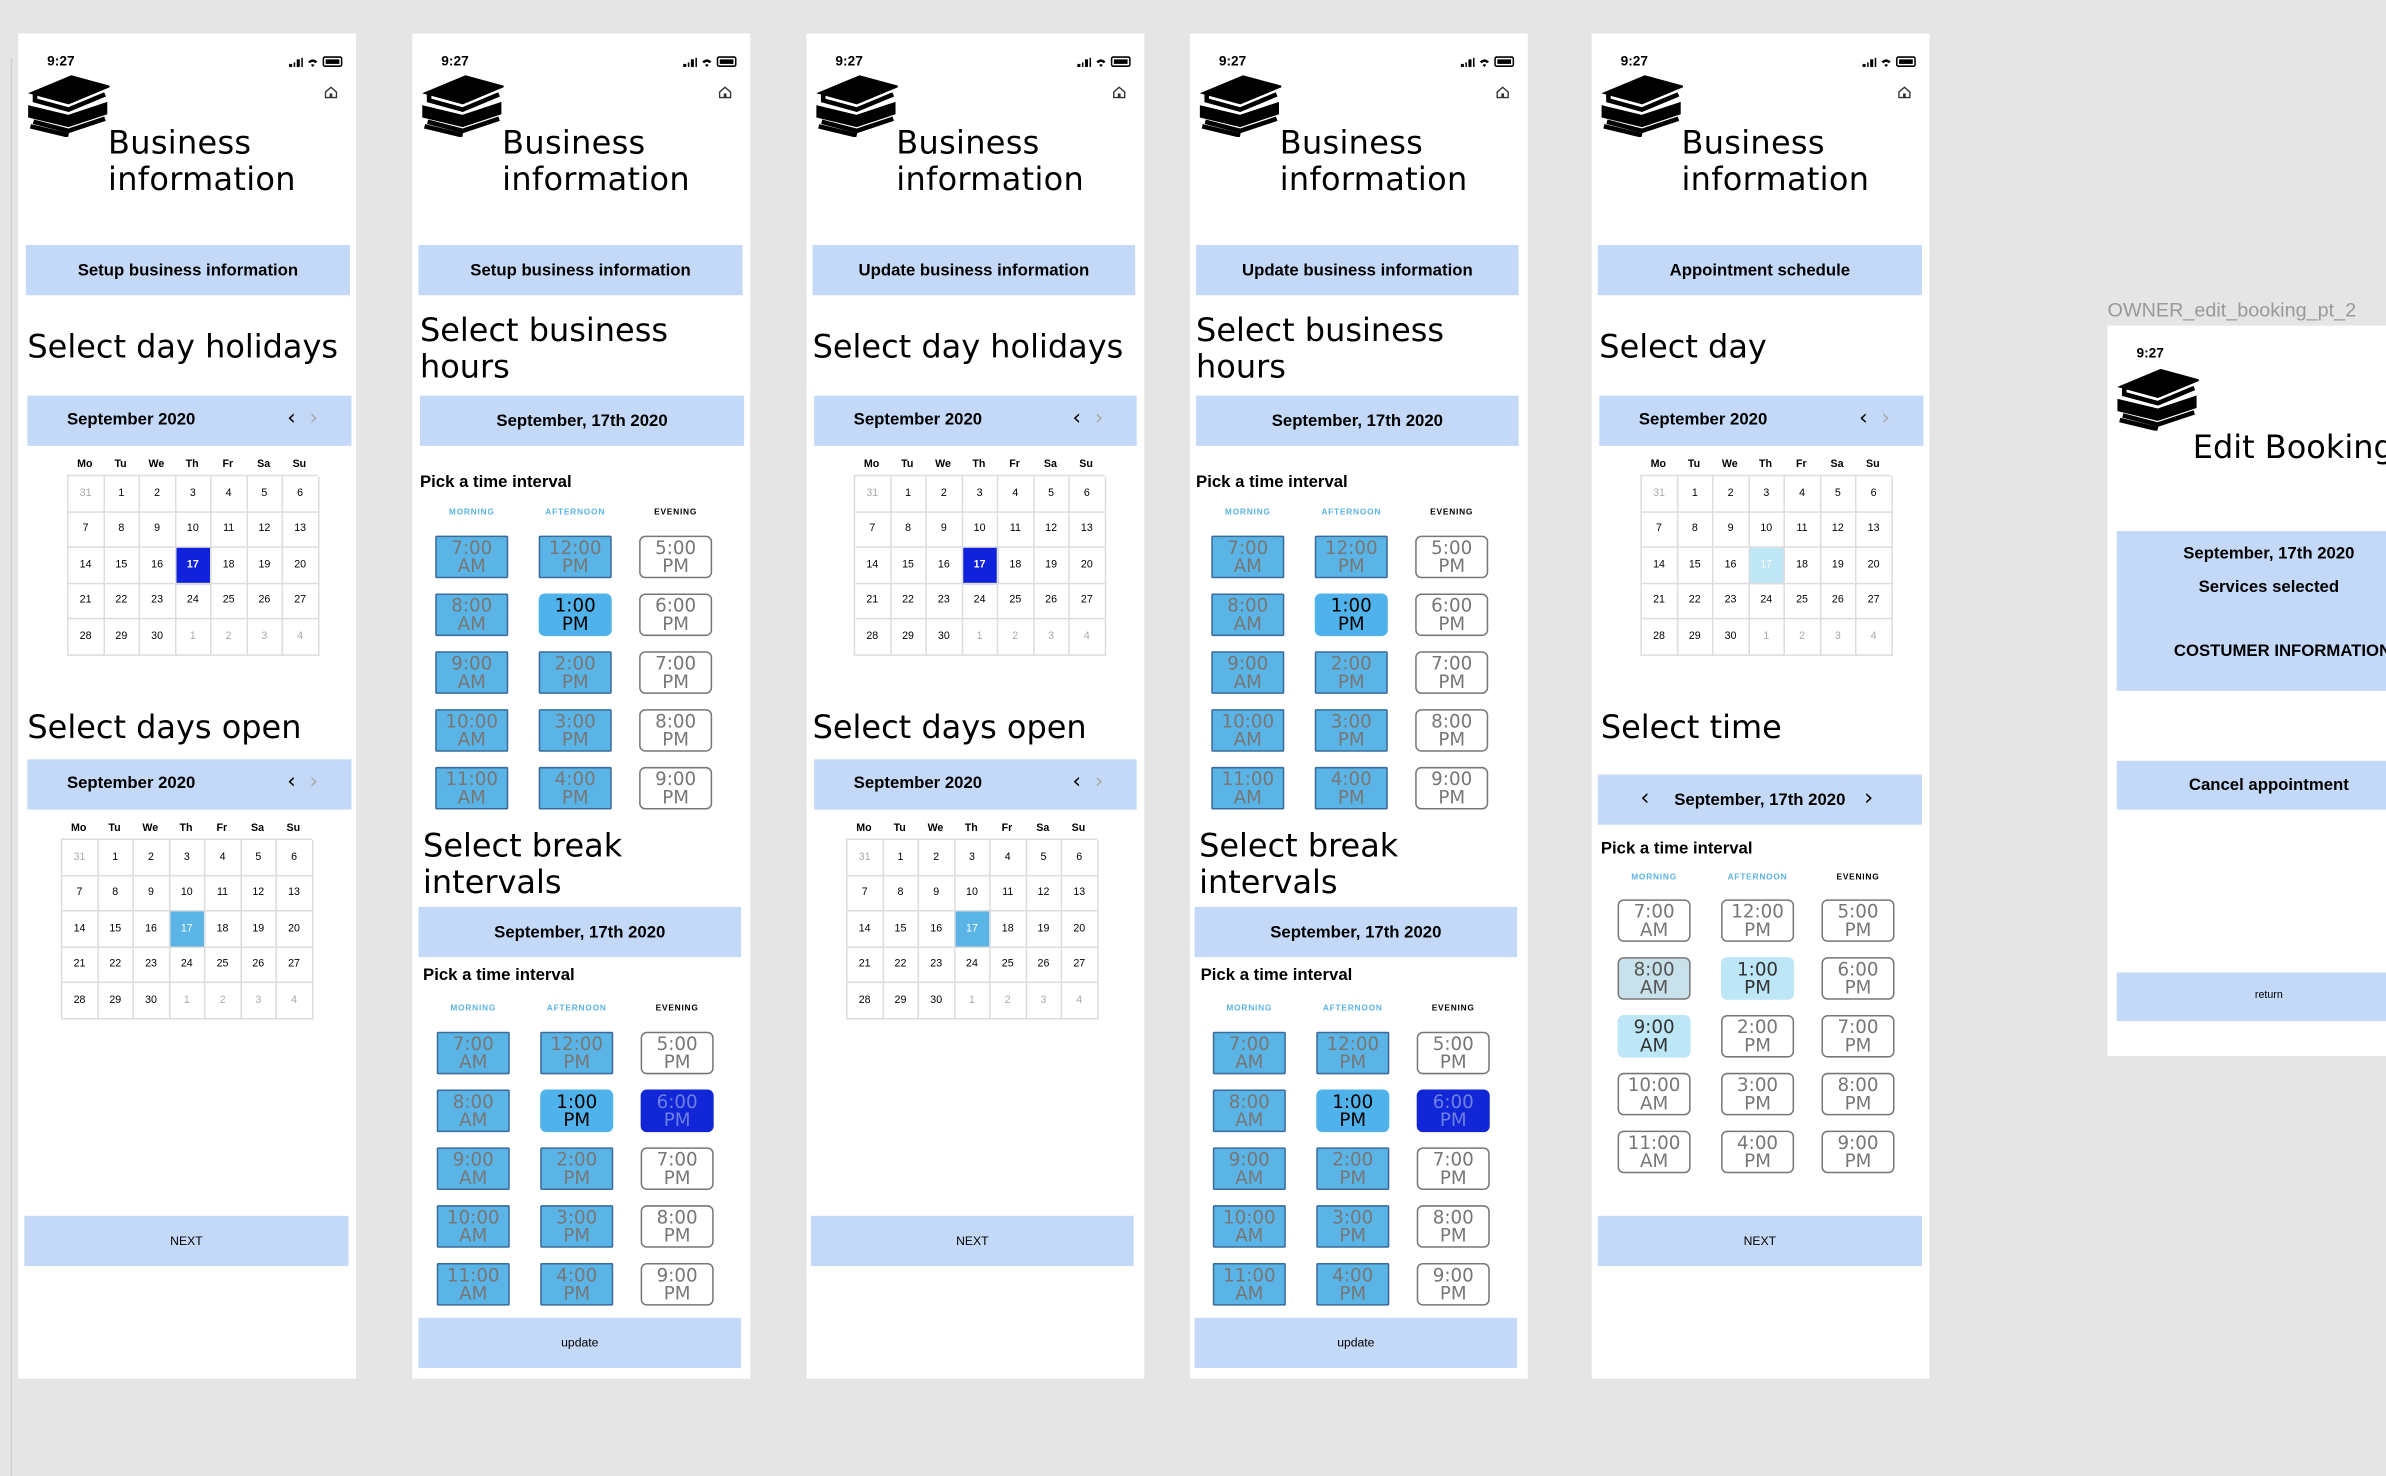  Describe the element at coordinates (1838, 565) in the screenshot. I see `calendar-day: 19` at that location.